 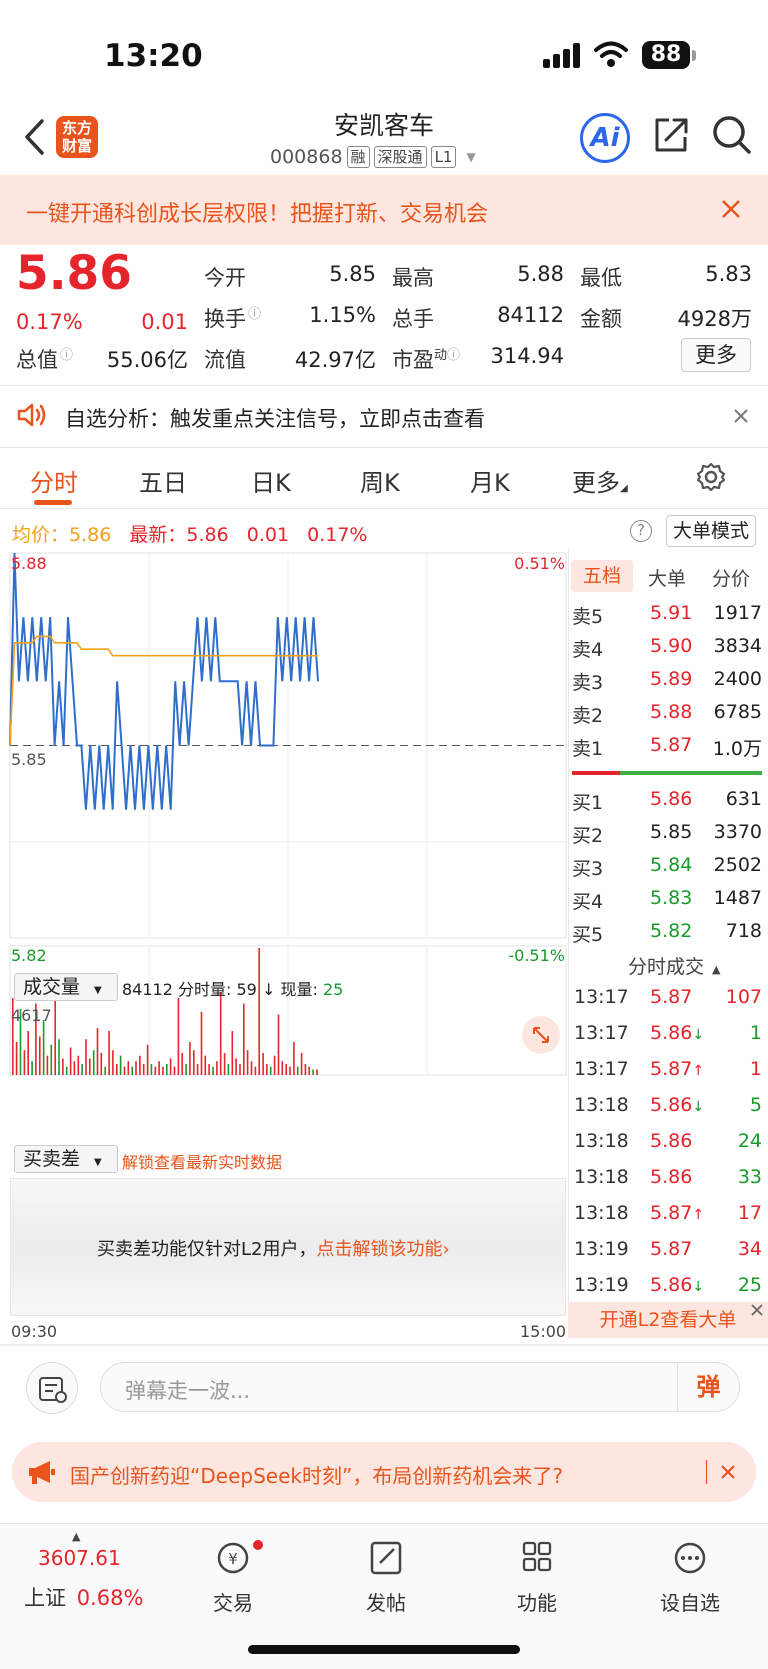 What do you see at coordinates (299, 989) in the screenshot?
I see `now-volume-label: 现量:` at bounding box center [299, 989].